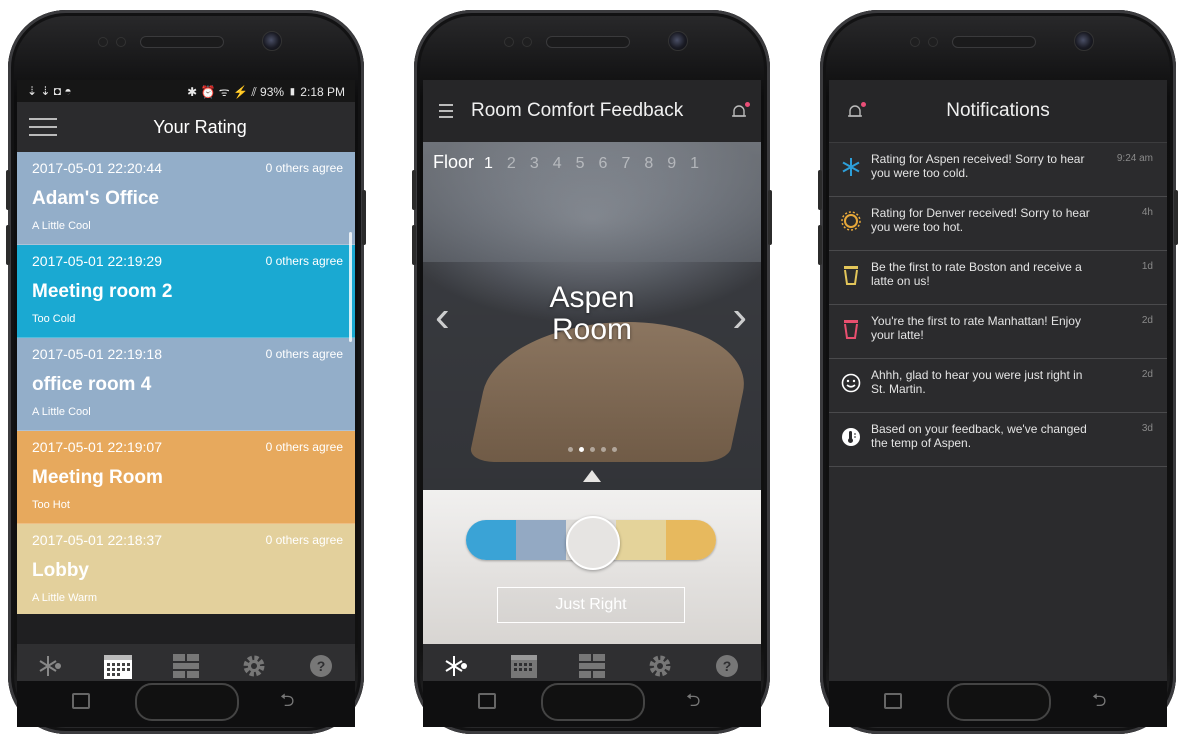 This screenshot has height=737, width=1184. What do you see at coordinates (592, 297) in the screenshot?
I see `room-name-line1: Aspen` at bounding box center [592, 297].